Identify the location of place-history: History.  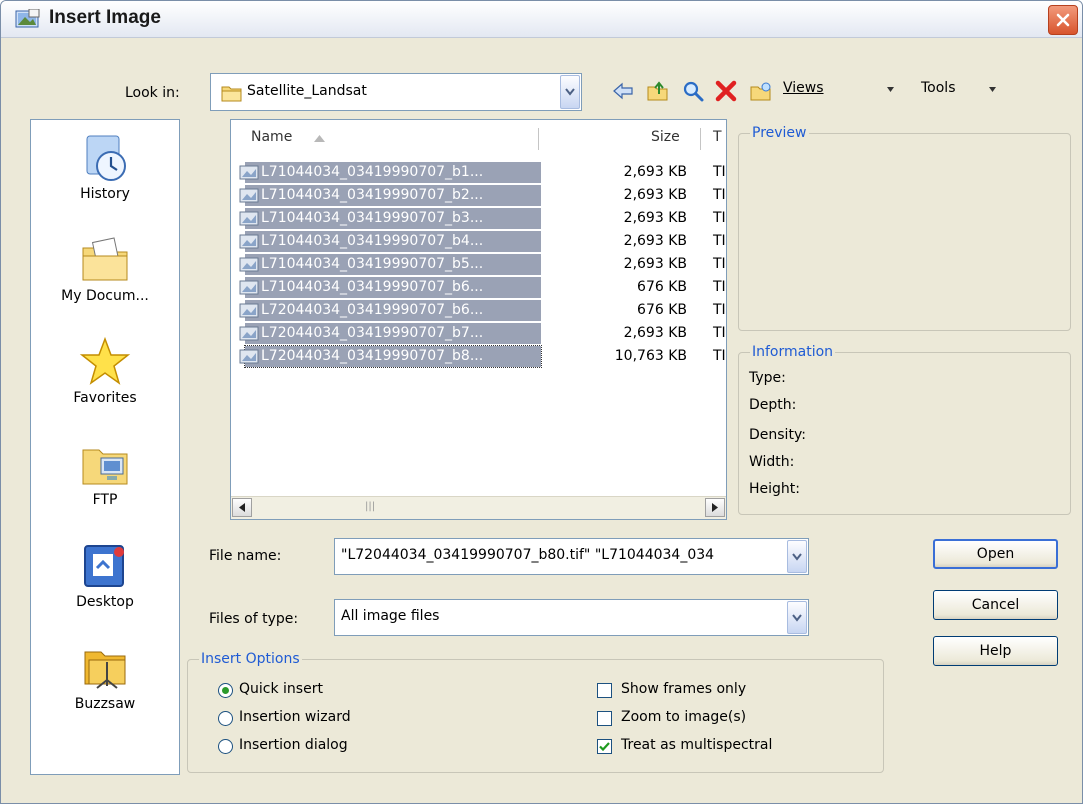
(105, 167).